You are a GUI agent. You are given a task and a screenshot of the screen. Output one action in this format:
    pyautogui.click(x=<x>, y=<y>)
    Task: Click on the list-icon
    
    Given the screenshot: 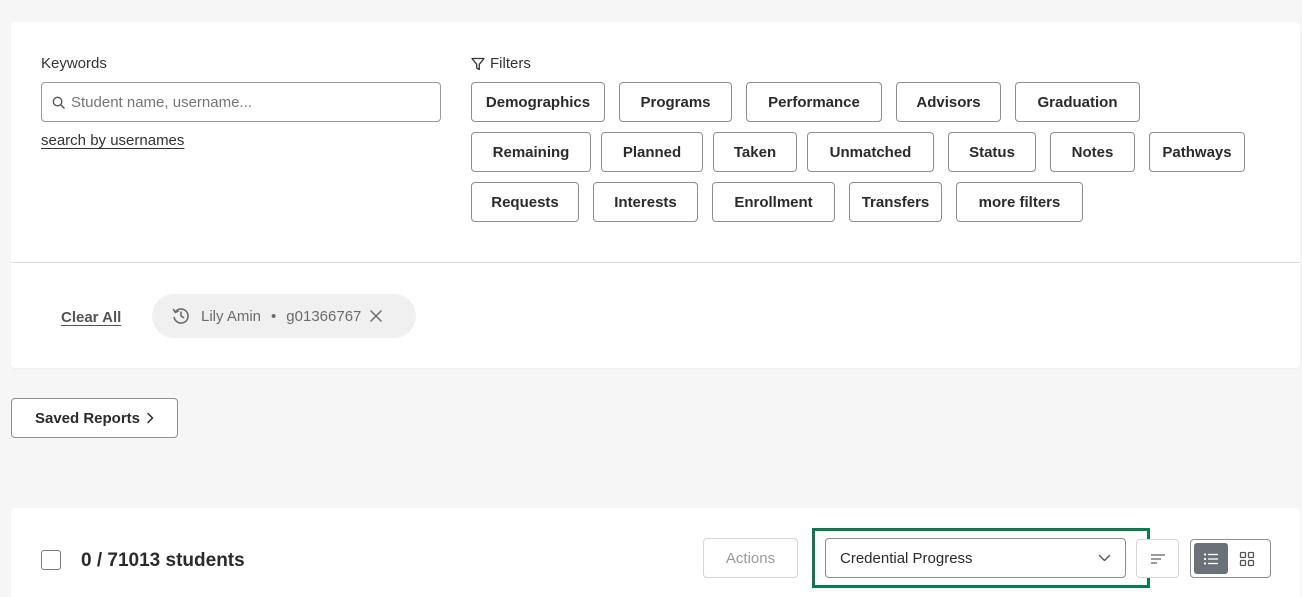 What is the action you would take?
    pyautogui.click(x=1210, y=558)
    